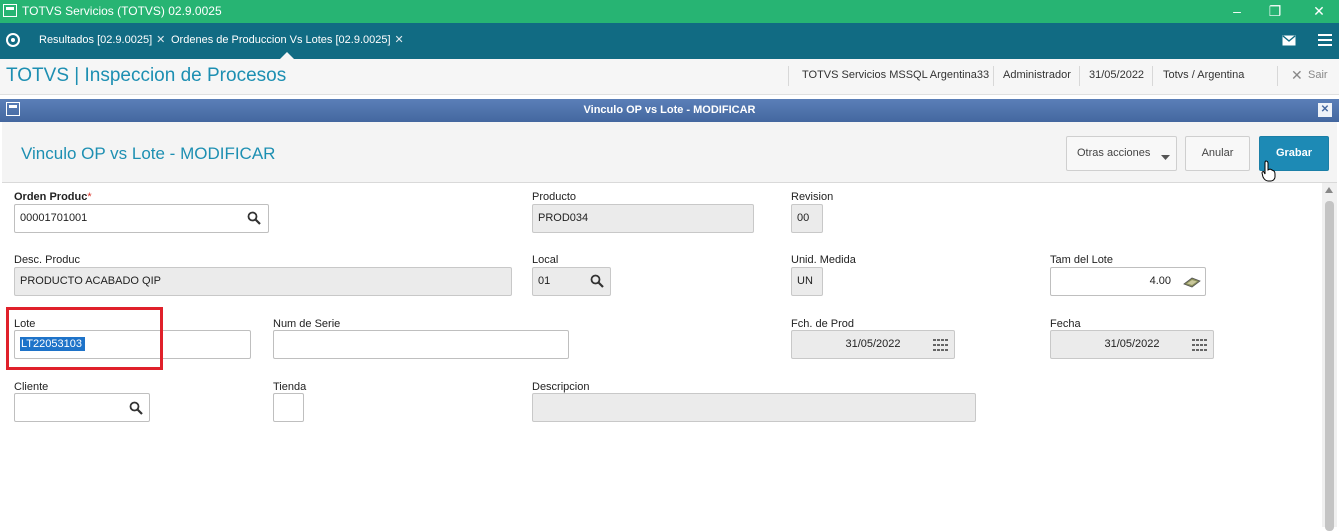 The width and height of the screenshot is (1339, 531). What do you see at coordinates (1318, 75) in the screenshot?
I see `exit-label: Sair` at bounding box center [1318, 75].